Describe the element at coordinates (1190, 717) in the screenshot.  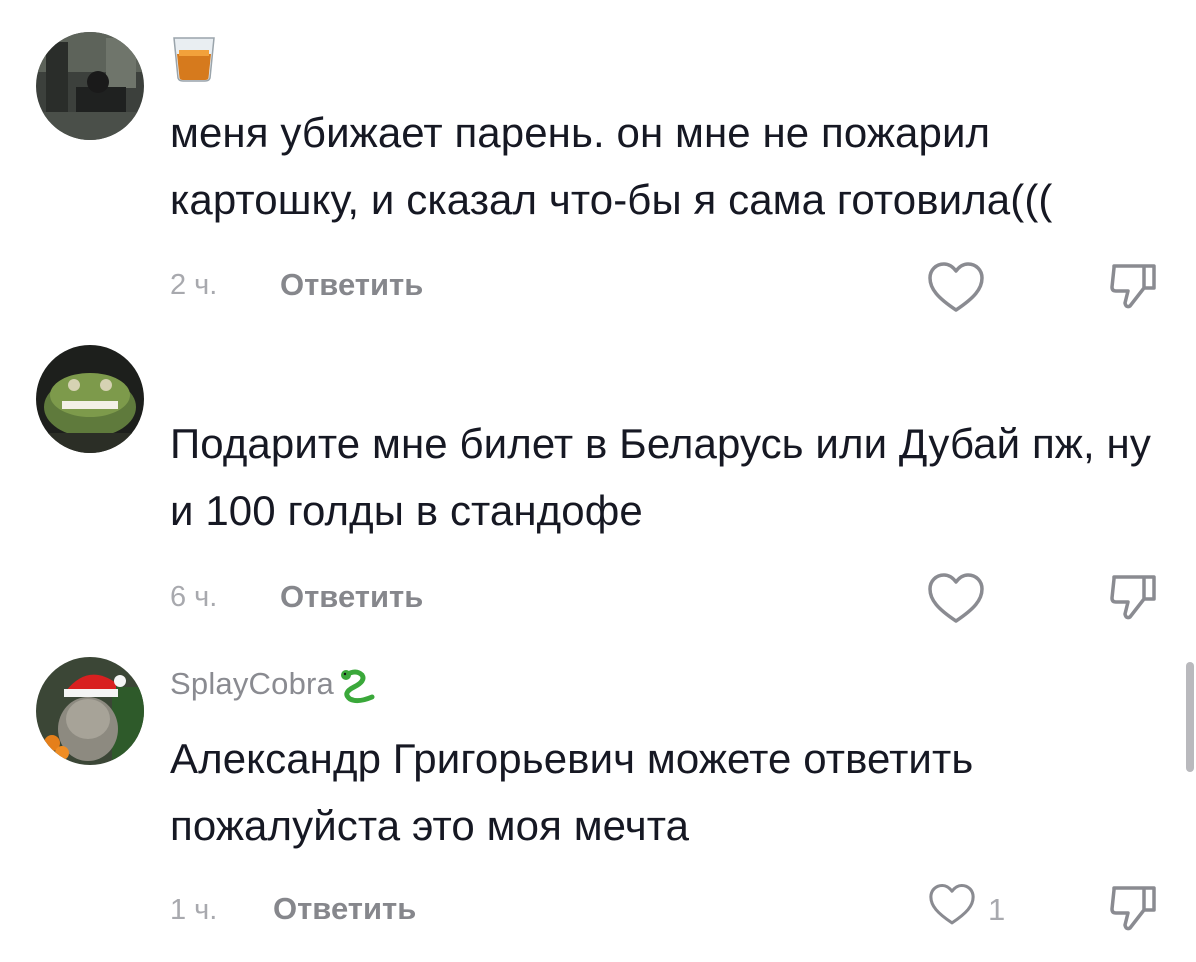
I see `scrollbar` at that location.